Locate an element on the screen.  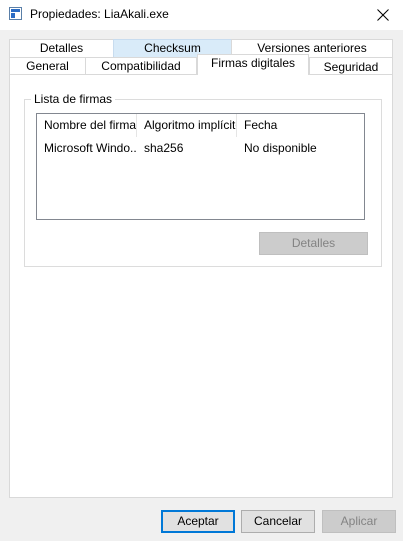
date-cell: No disponible is located at coordinates (280, 148).